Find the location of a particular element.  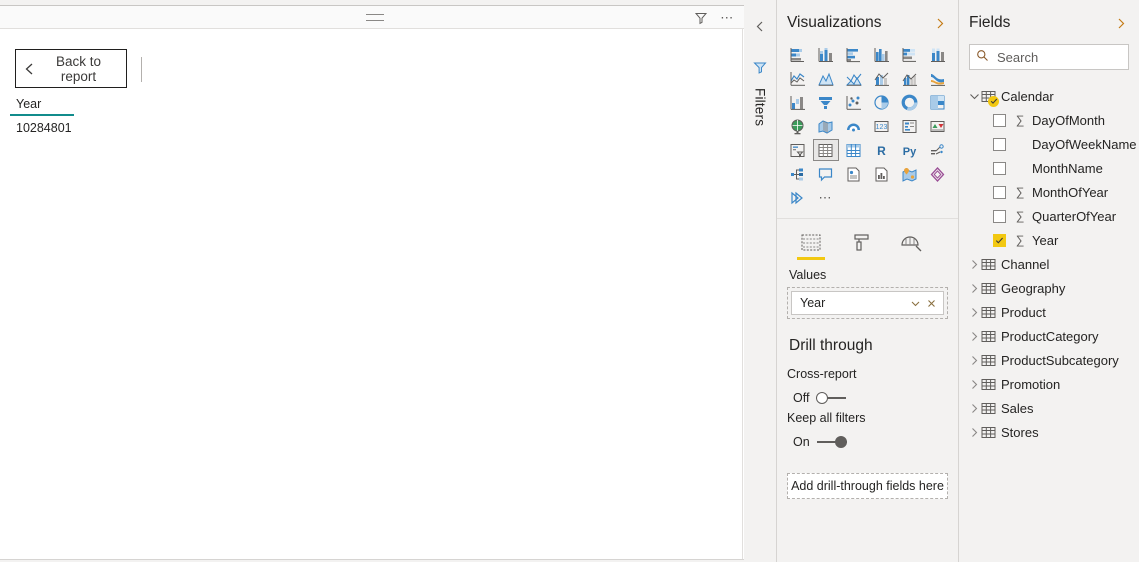

tree-field-quarterofyear: ∑ QuarterOfYear is located at coordinates (1049, 216).